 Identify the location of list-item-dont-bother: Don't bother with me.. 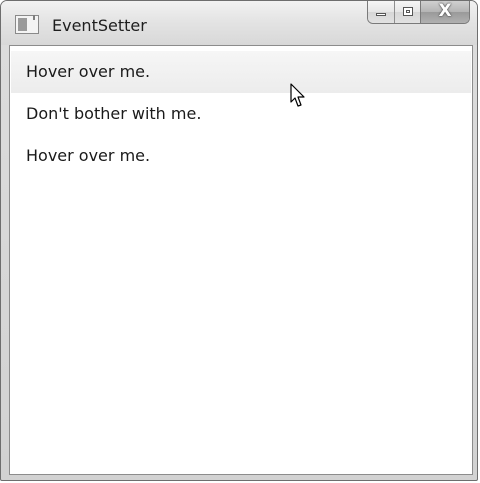
(241, 114).